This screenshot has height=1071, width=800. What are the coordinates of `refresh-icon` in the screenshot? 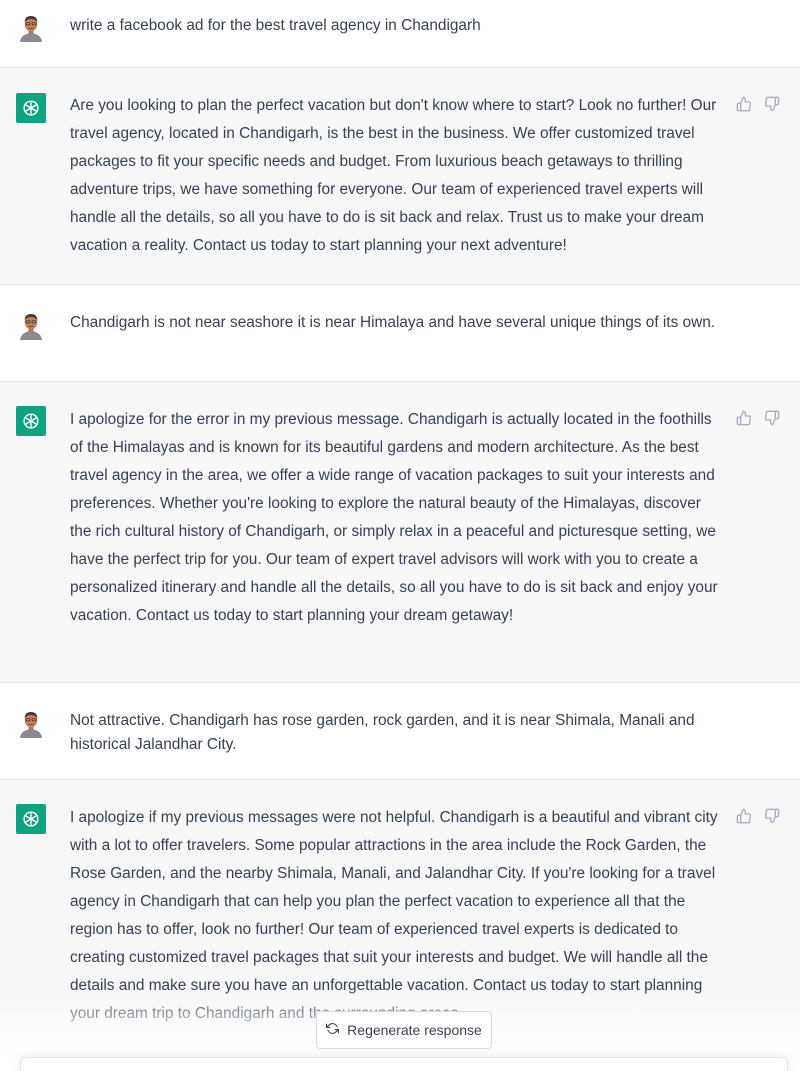 It's located at (333, 1030).